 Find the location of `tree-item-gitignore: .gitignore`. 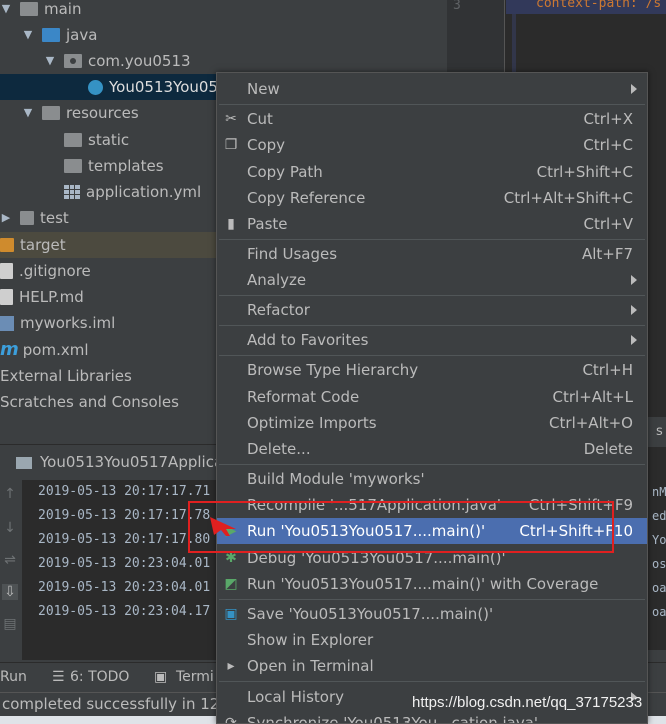

tree-item-gitignore: .gitignore is located at coordinates (45, 271).